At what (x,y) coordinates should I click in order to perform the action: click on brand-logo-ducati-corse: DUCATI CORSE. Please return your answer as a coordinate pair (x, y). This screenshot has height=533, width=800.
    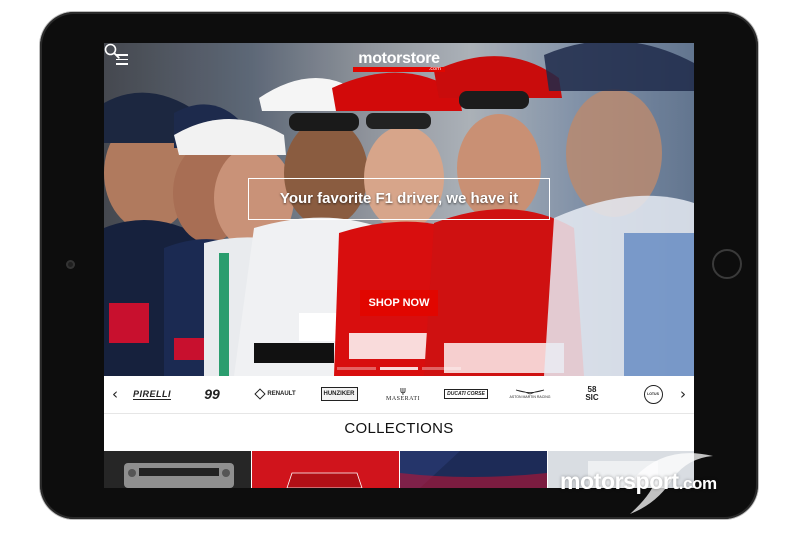
    Looking at the image, I should click on (466, 394).